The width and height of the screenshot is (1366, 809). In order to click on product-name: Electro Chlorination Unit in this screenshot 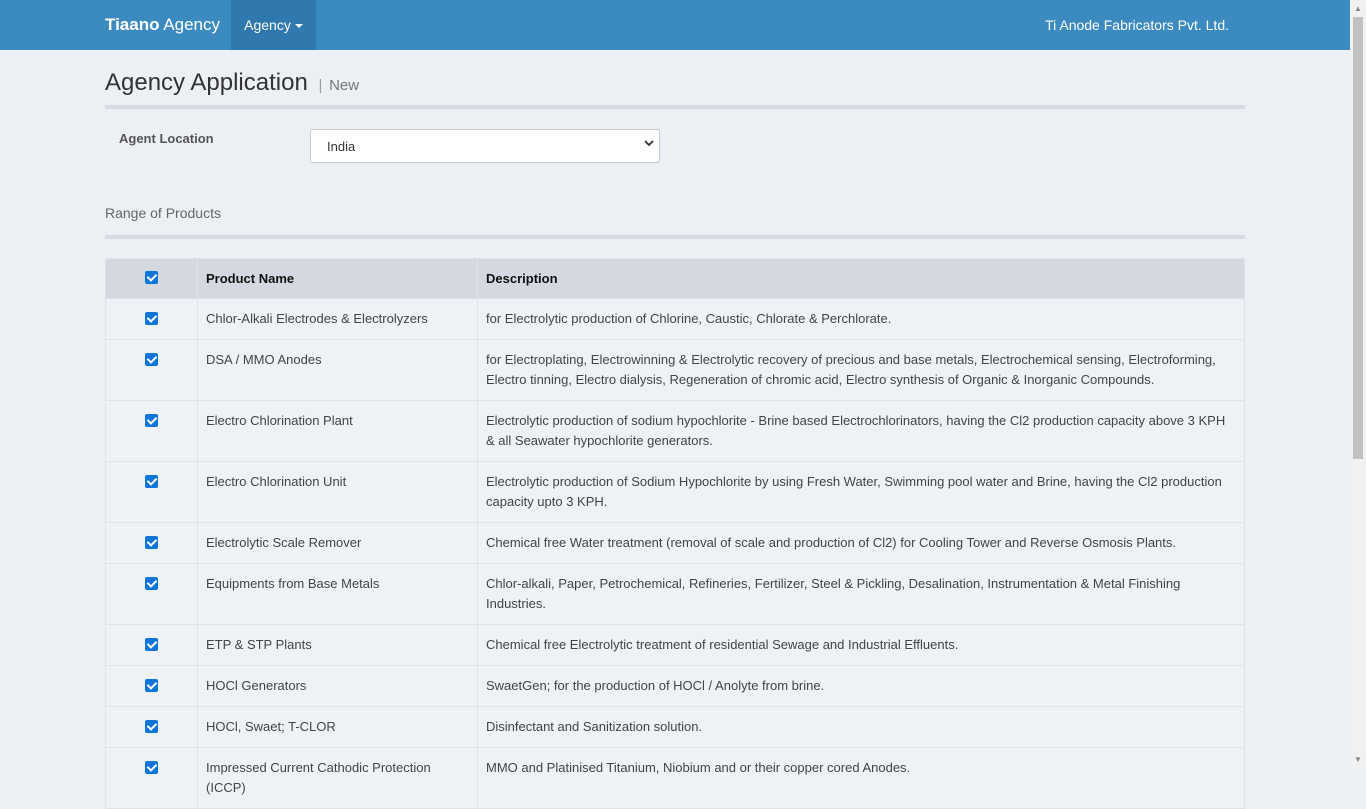, I will do `click(337, 492)`.